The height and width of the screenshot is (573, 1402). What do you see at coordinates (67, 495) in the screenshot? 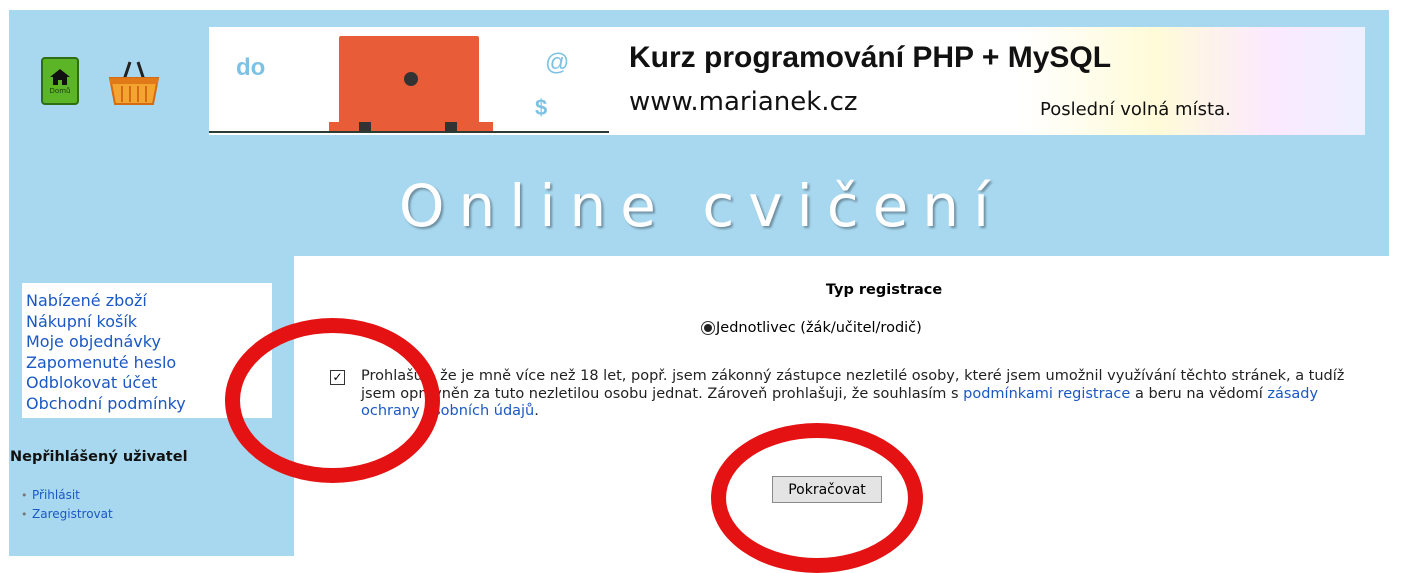
I see `login-link: Přihlásit` at bounding box center [67, 495].